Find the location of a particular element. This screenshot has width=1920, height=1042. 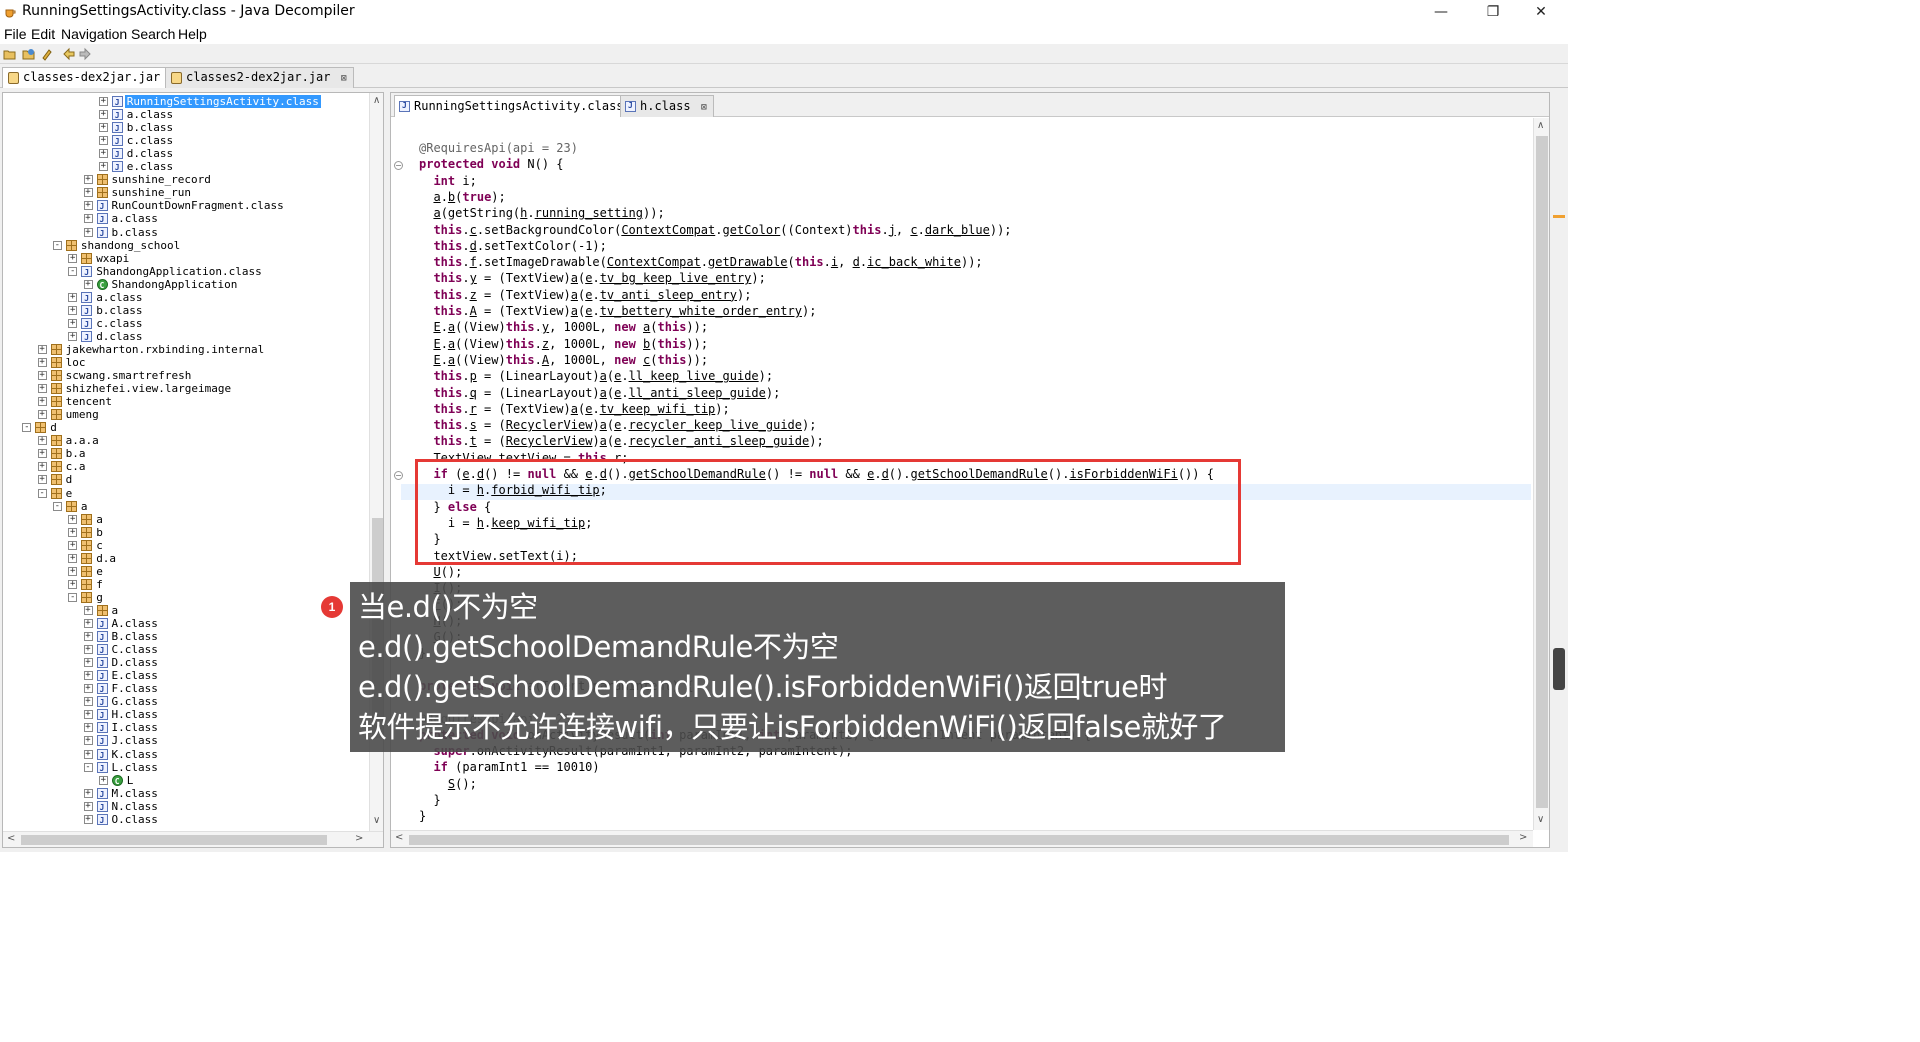

tree-item: -d is located at coordinates (185, 427).